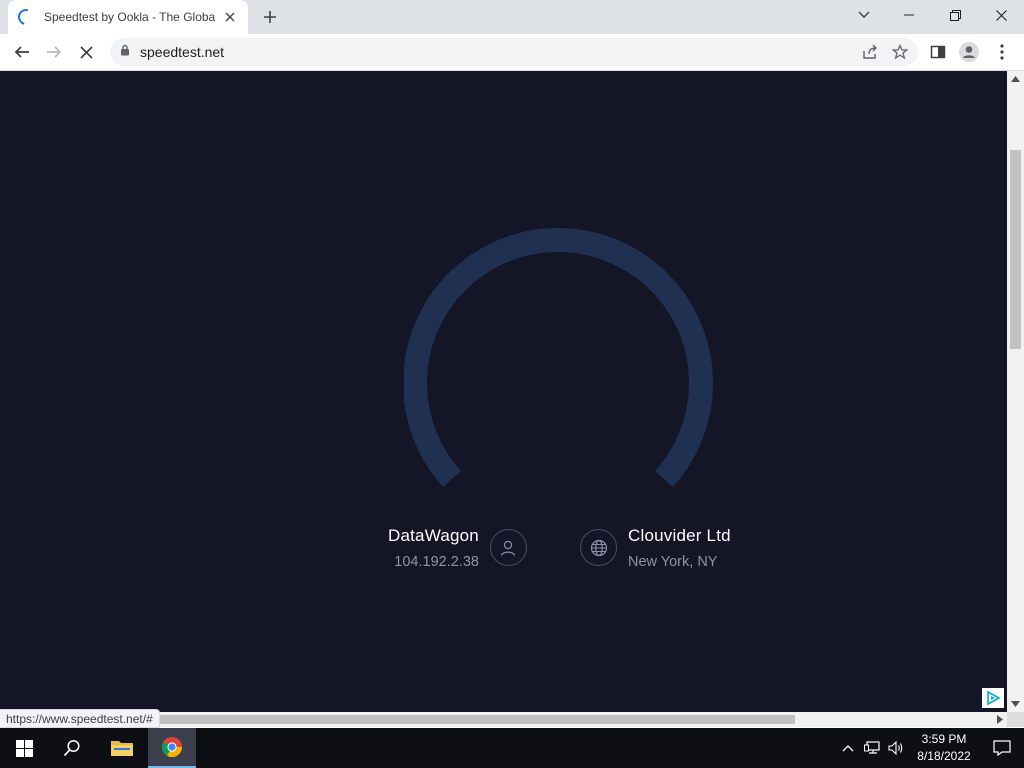 This screenshot has width=1024, height=768. Describe the element at coordinates (86, 52) in the screenshot. I see `stop-loading-icon` at that location.